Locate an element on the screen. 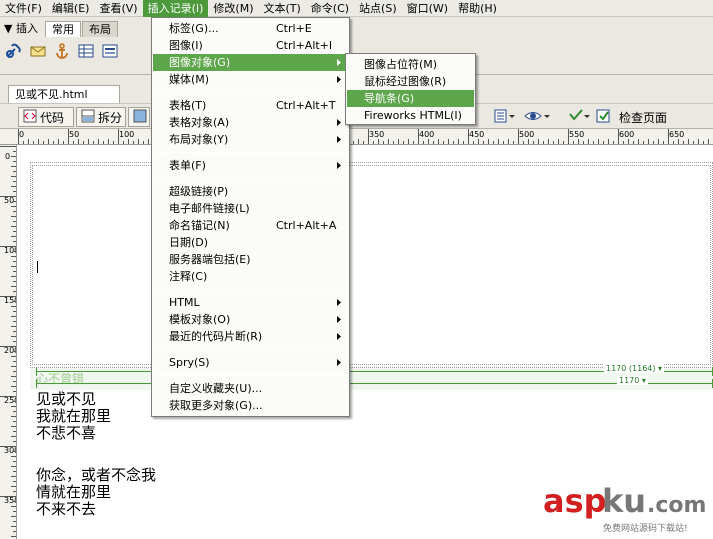 The height and width of the screenshot is (539, 713). menu-item: 媒体(M) is located at coordinates (250, 79).